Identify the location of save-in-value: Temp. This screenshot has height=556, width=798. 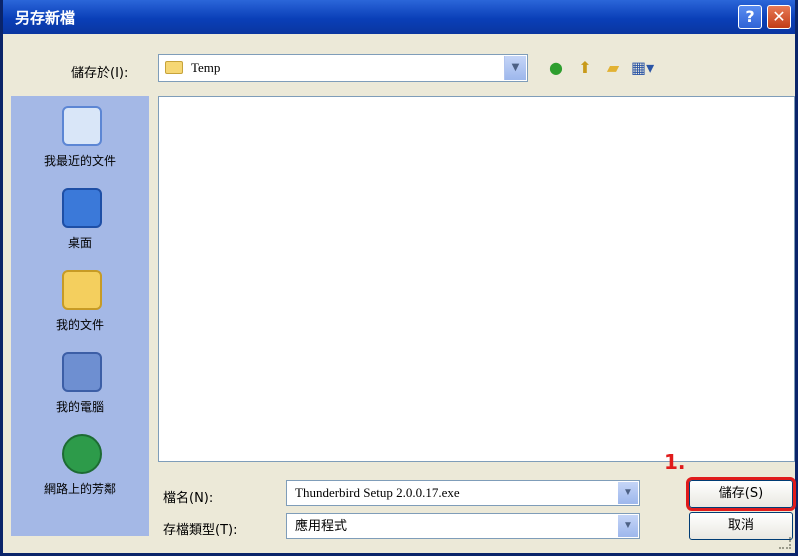
(206, 67).